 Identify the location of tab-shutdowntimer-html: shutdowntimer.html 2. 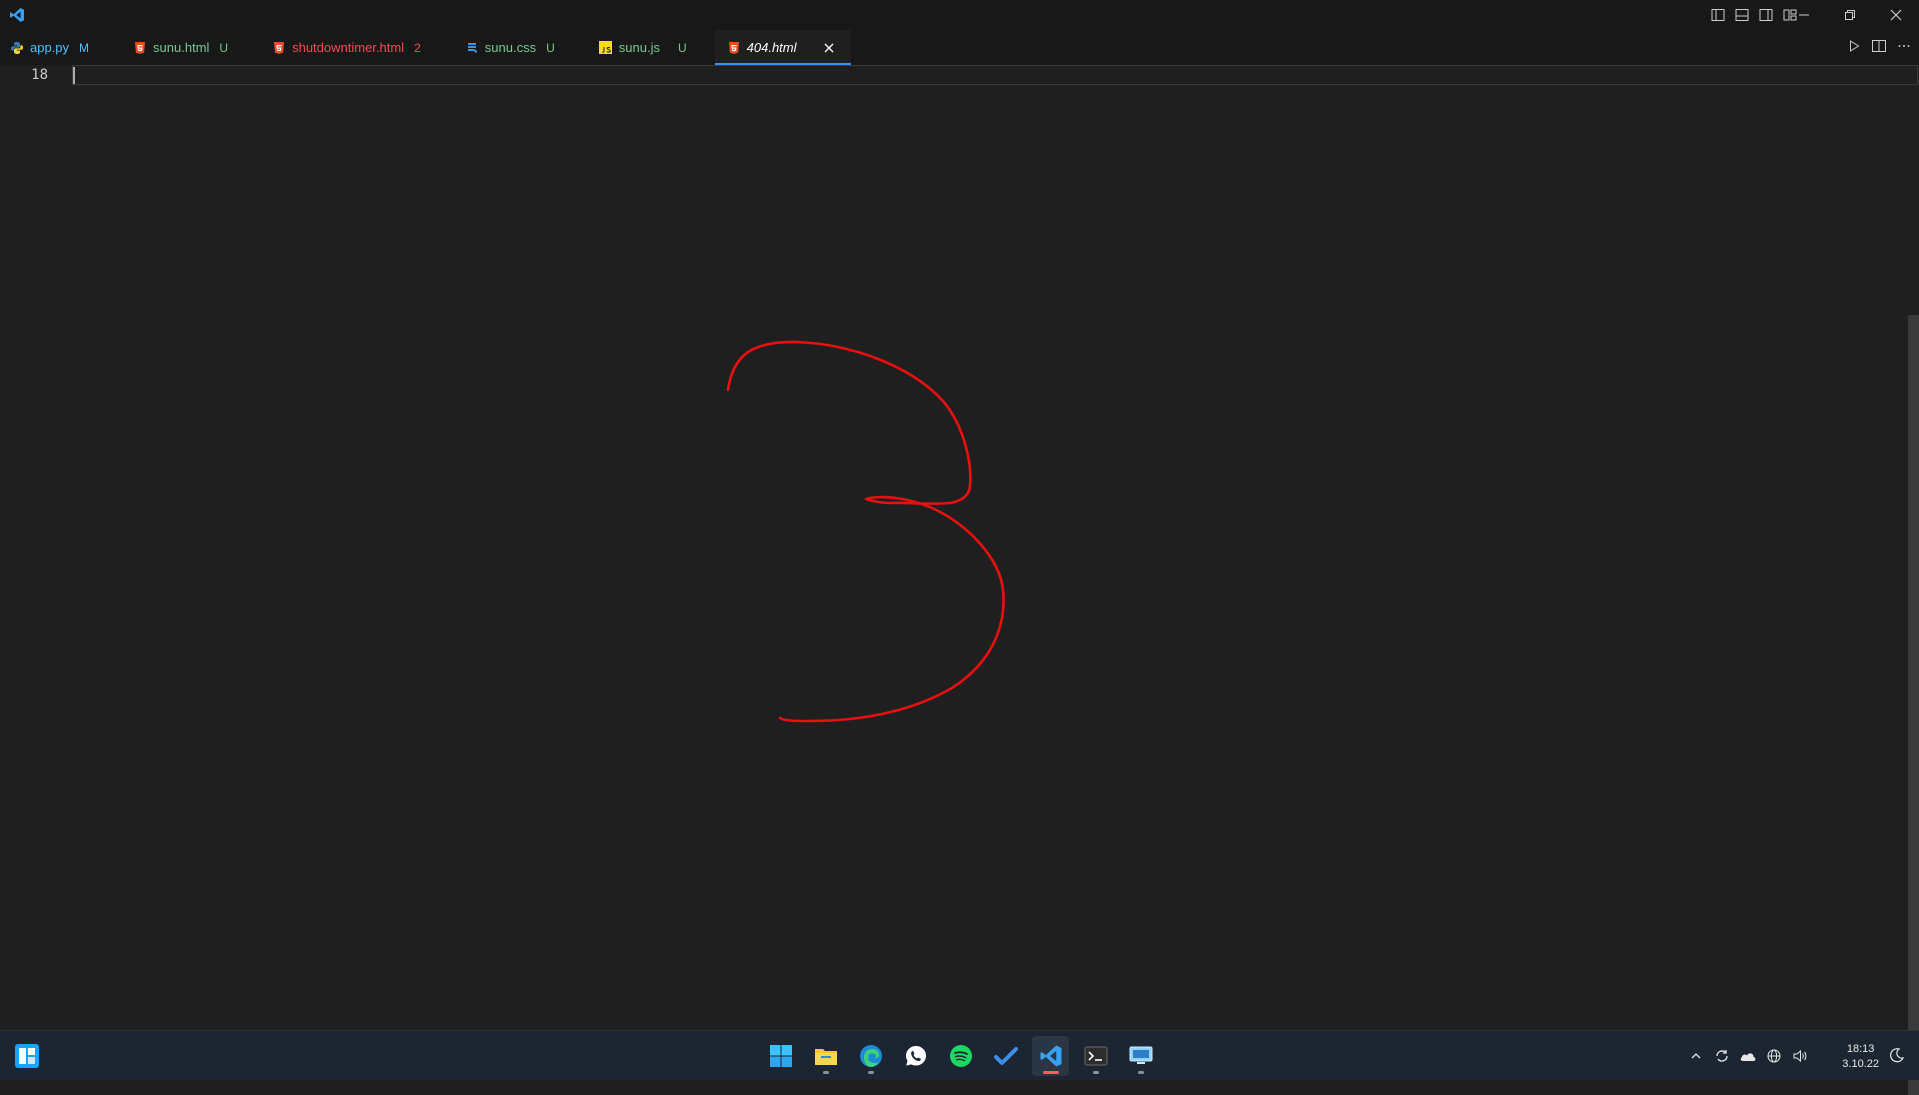
(348, 47).